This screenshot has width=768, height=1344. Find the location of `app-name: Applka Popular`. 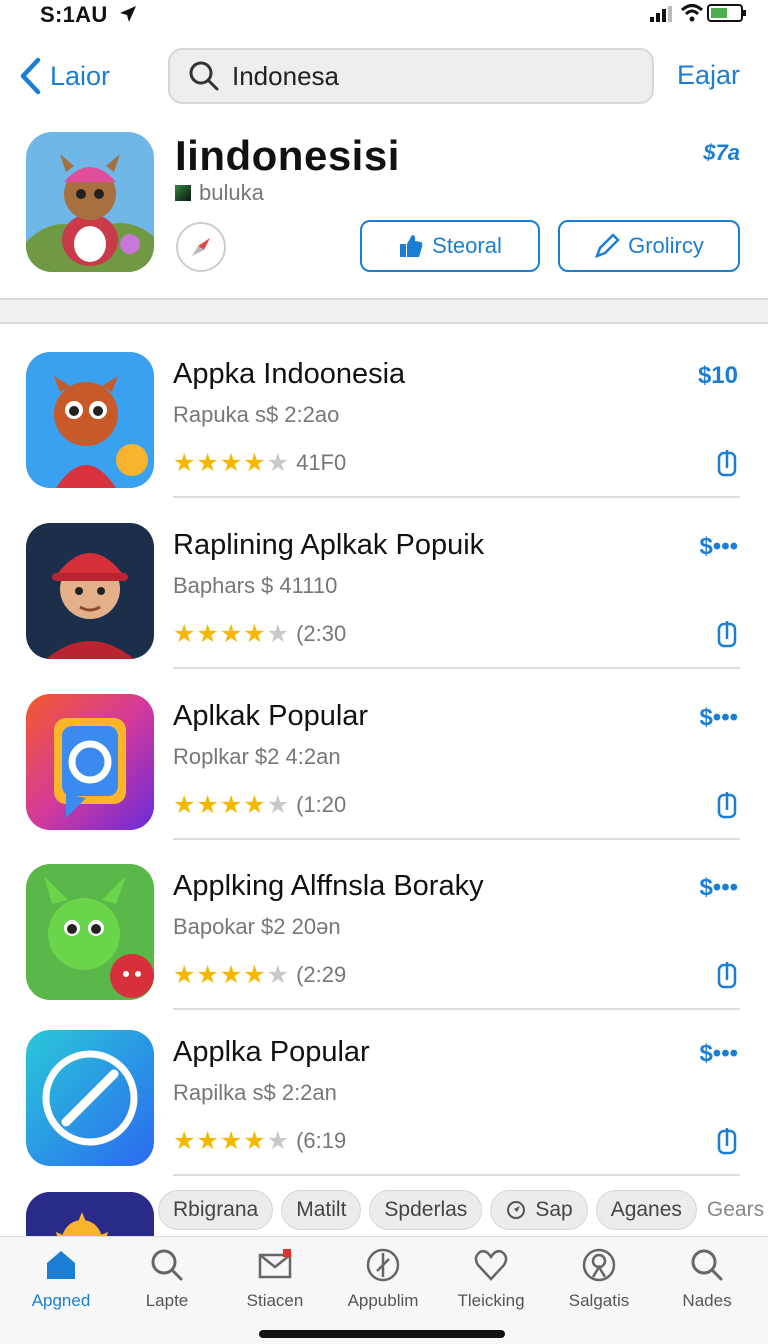

app-name: Applka Popular is located at coordinates (271, 1052).